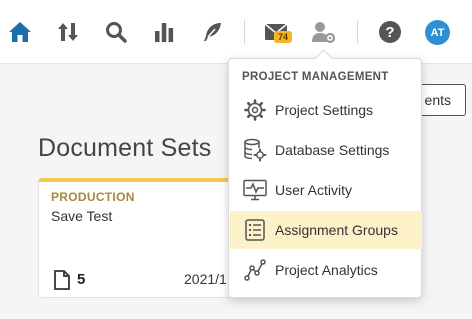  Describe the element at coordinates (283, 37) in the screenshot. I see `mail-count-badge: 74` at that location.